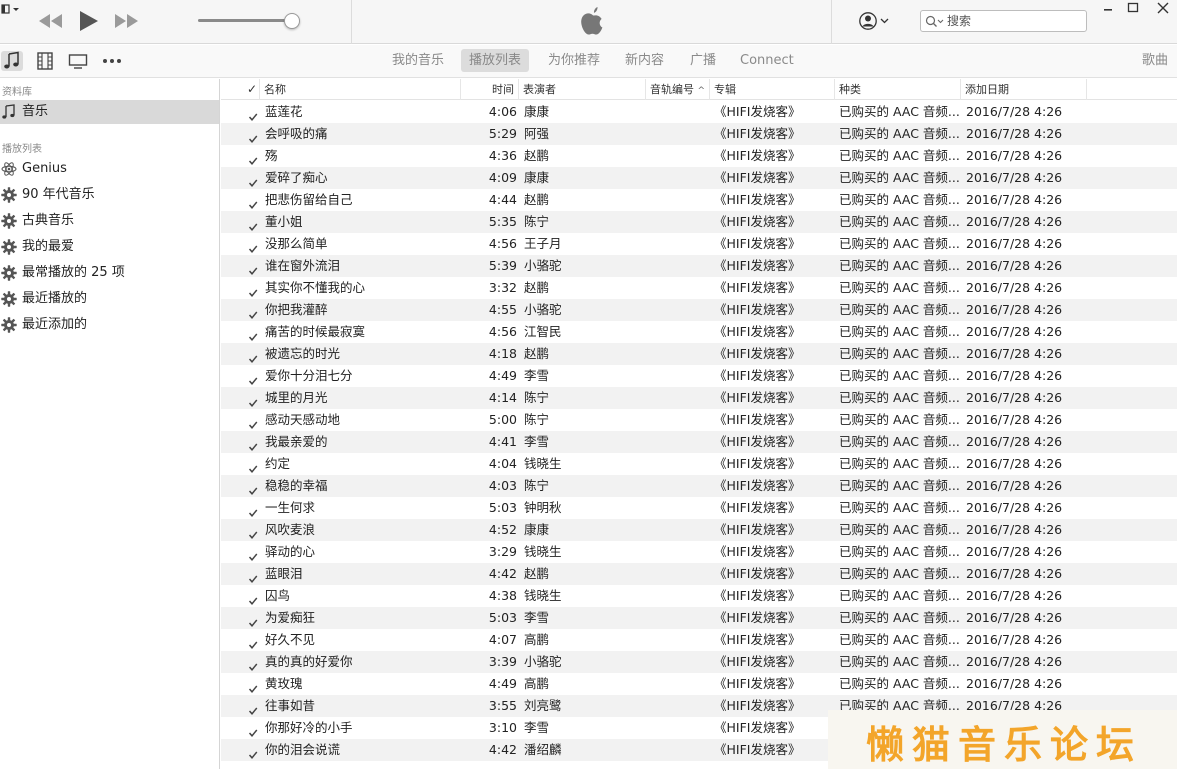  Describe the element at coordinates (50, 21) in the screenshot. I see `previous-track-icon` at that location.